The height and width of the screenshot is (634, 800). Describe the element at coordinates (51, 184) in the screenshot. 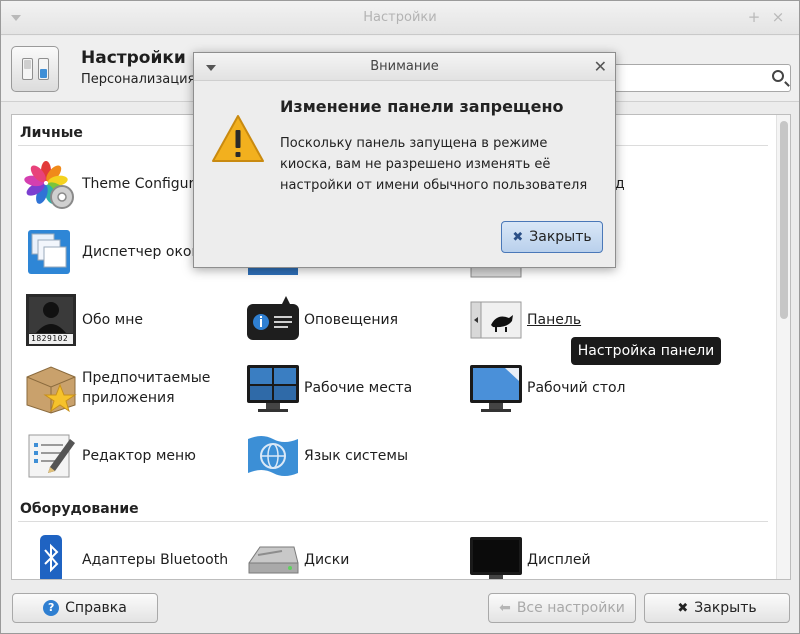

I see `theme-configurator-icon` at that location.